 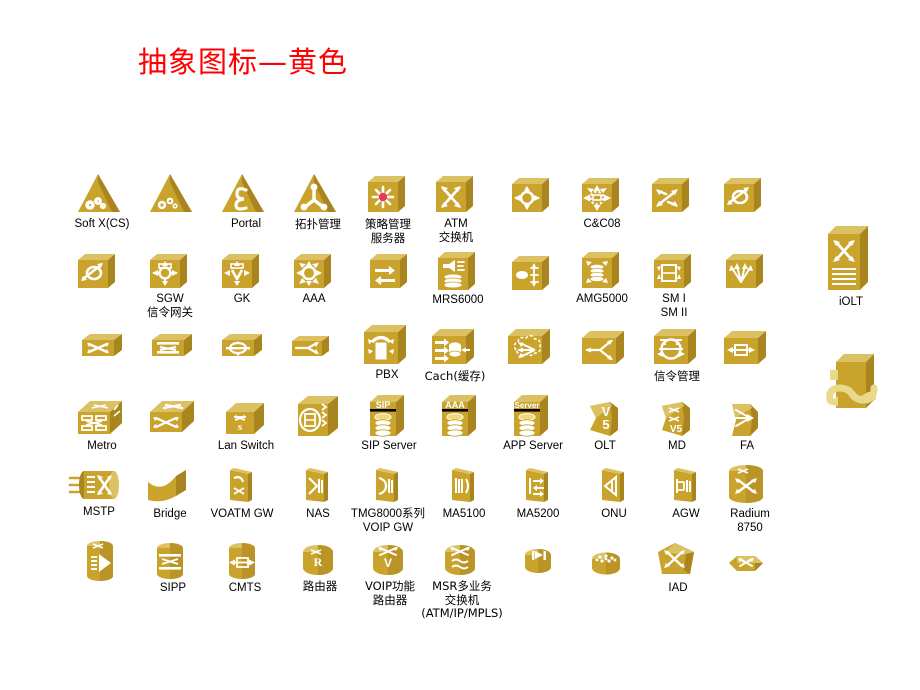 What do you see at coordinates (454, 194) in the screenshot?
I see `cube-x-arrows-icon` at bounding box center [454, 194].